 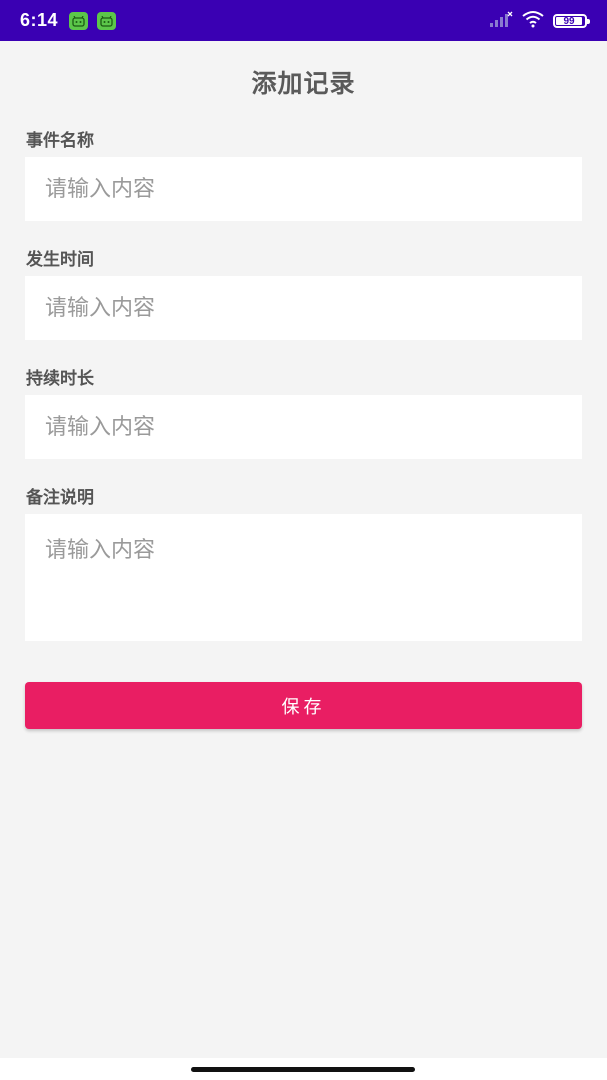 I want to click on status-time: 6:14, so click(x=39, y=20).